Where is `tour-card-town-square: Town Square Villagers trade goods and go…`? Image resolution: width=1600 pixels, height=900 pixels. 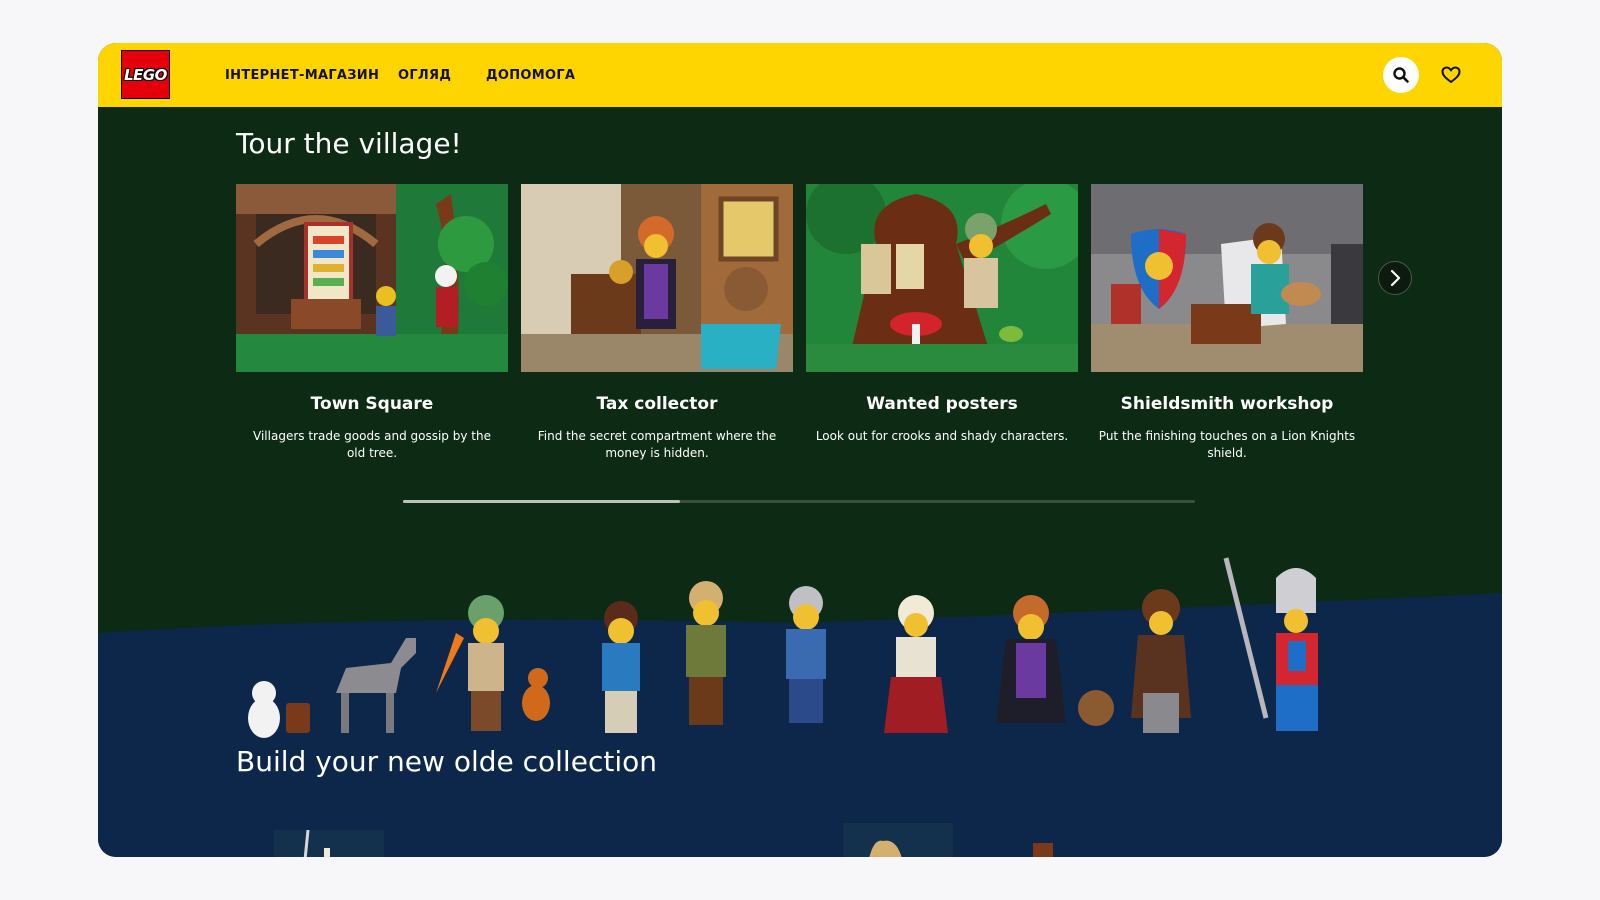 tour-card-town-square: Town Square Villagers trade goods and go… is located at coordinates (372, 323).